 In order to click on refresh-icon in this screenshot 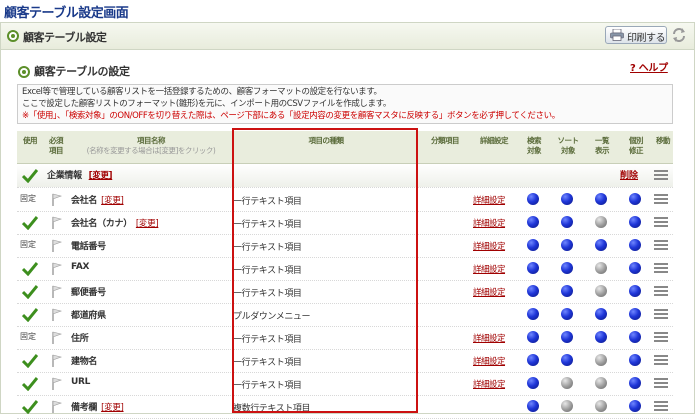, I will do `click(679, 35)`.